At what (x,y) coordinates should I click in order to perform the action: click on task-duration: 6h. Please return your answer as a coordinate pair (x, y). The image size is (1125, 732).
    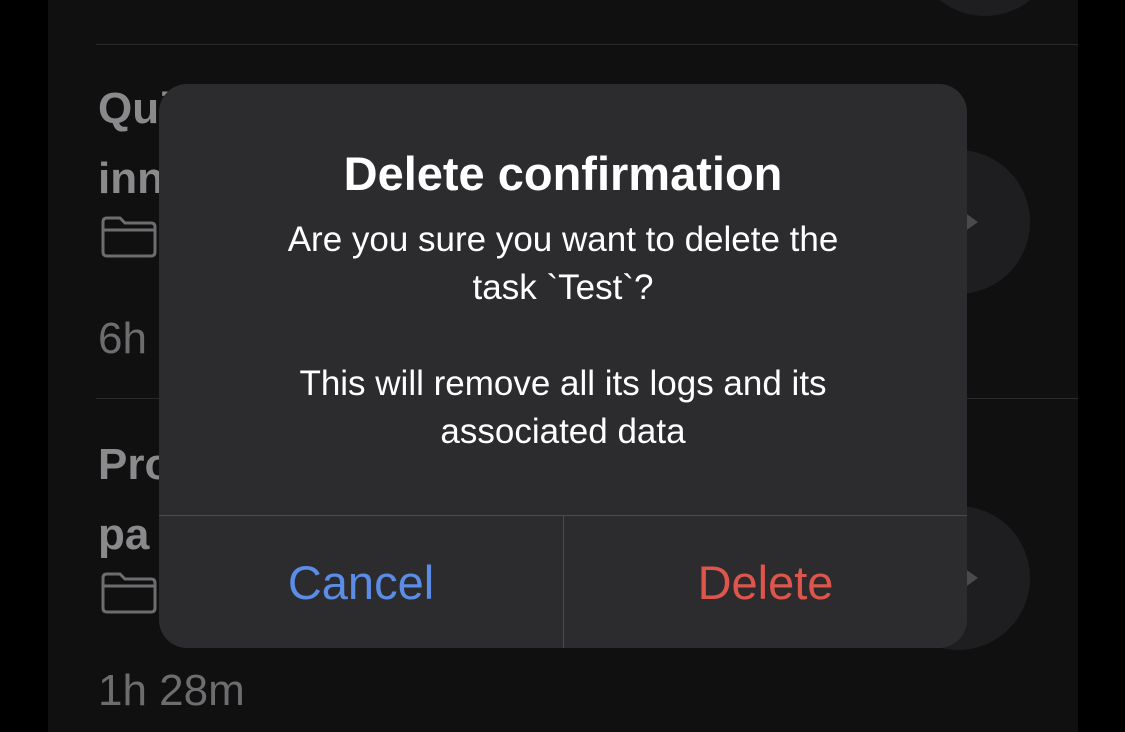
    Looking at the image, I should click on (122, 338).